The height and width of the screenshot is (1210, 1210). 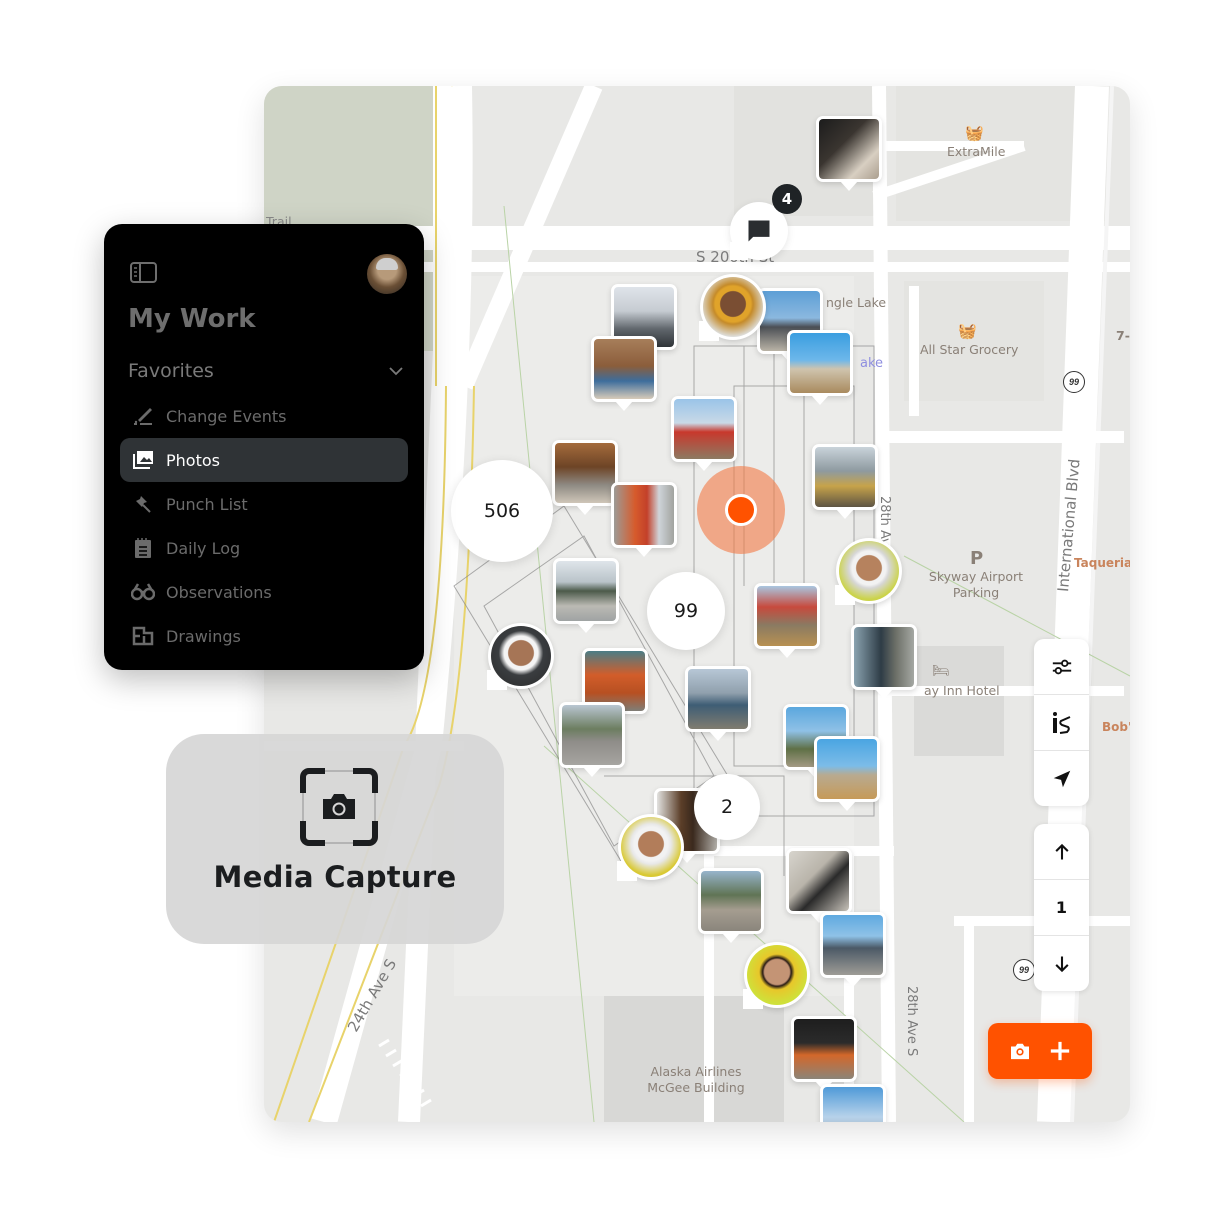 I want to click on parking-icon: P, so click(x=977, y=558).